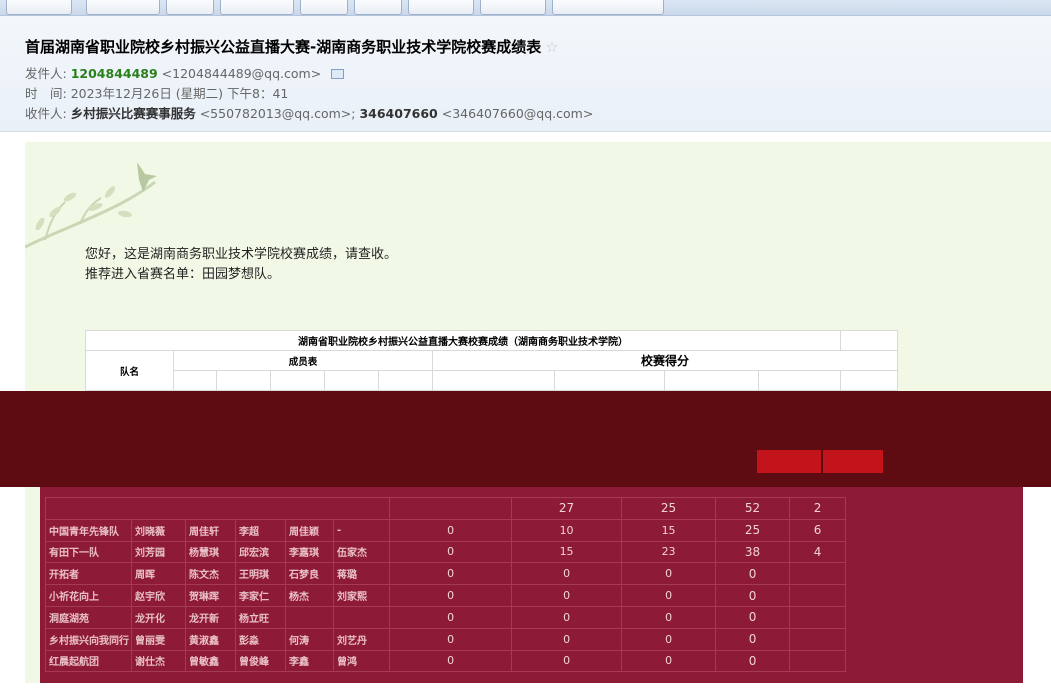  What do you see at coordinates (398, 113) in the screenshot?
I see `recipient-name: 346407660` at bounding box center [398, 113].